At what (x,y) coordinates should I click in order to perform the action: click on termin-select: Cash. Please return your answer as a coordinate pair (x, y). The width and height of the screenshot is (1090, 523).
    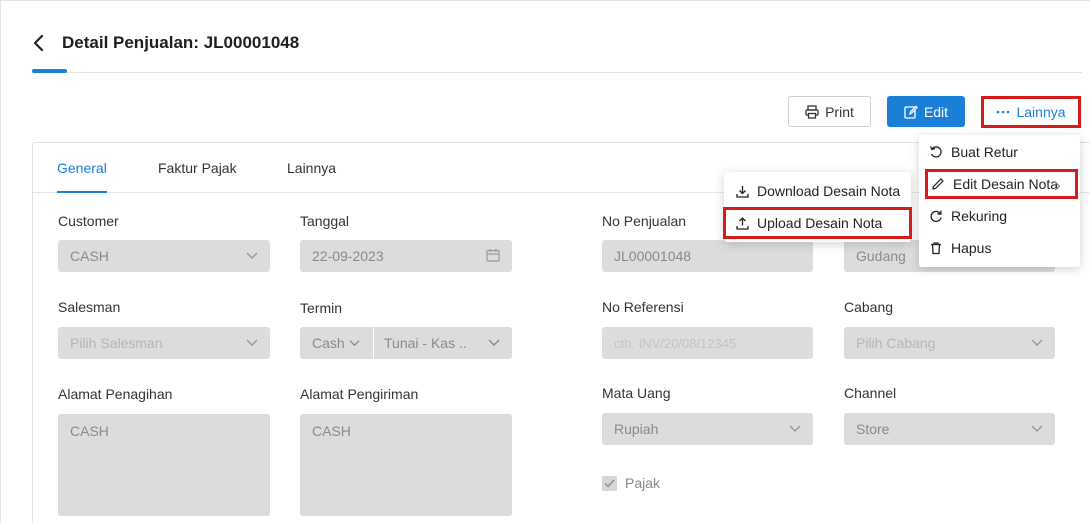
    Looking at the image, I should click on (328, 343).